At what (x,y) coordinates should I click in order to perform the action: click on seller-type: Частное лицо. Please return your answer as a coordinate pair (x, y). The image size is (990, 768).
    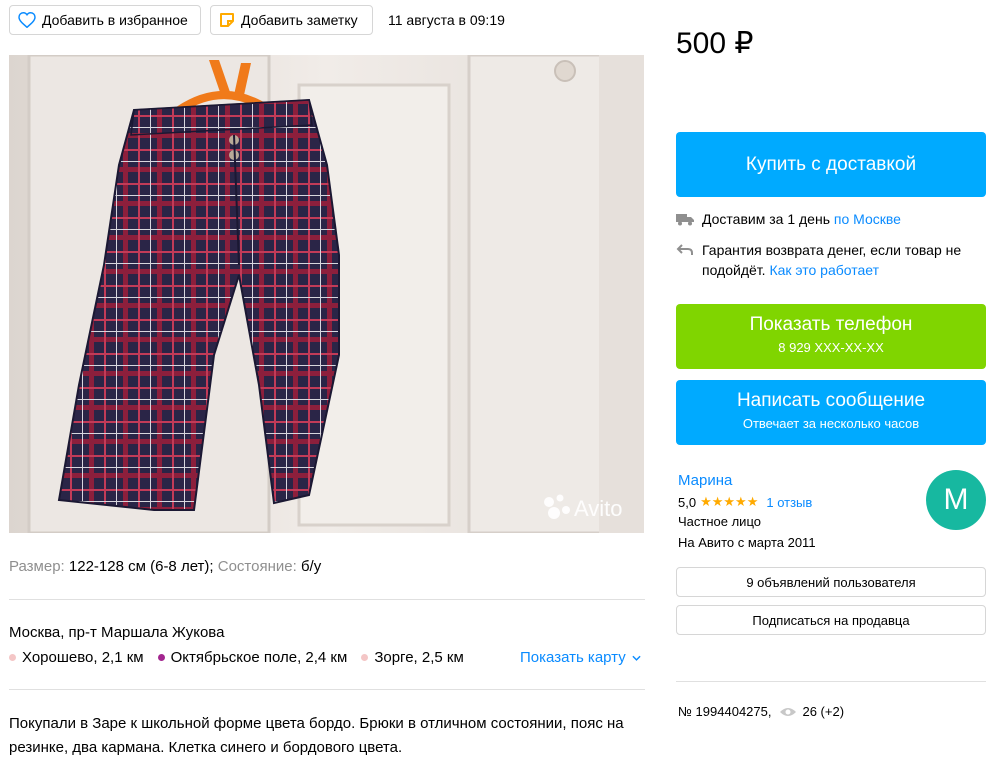
    Looking at the image, I should click on (719, 521).